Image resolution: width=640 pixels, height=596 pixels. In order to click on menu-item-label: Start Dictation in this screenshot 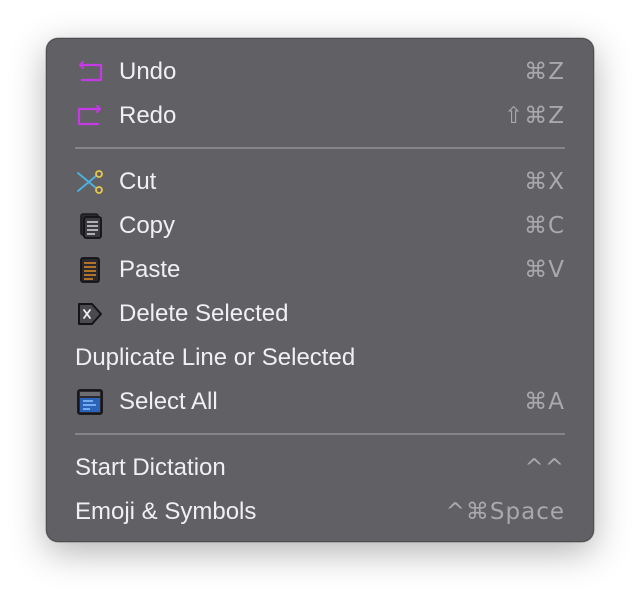, I will do `click(150, 467)`.